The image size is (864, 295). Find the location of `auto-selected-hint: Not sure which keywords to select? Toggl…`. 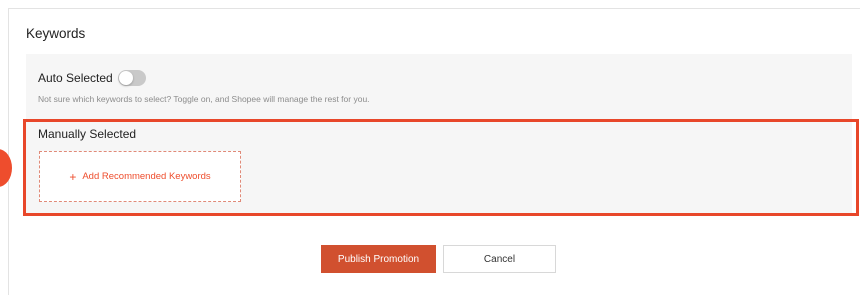

auto-selected-hint: Not sure which keywords to select? Toggl… is located at coordinates (204, 99).